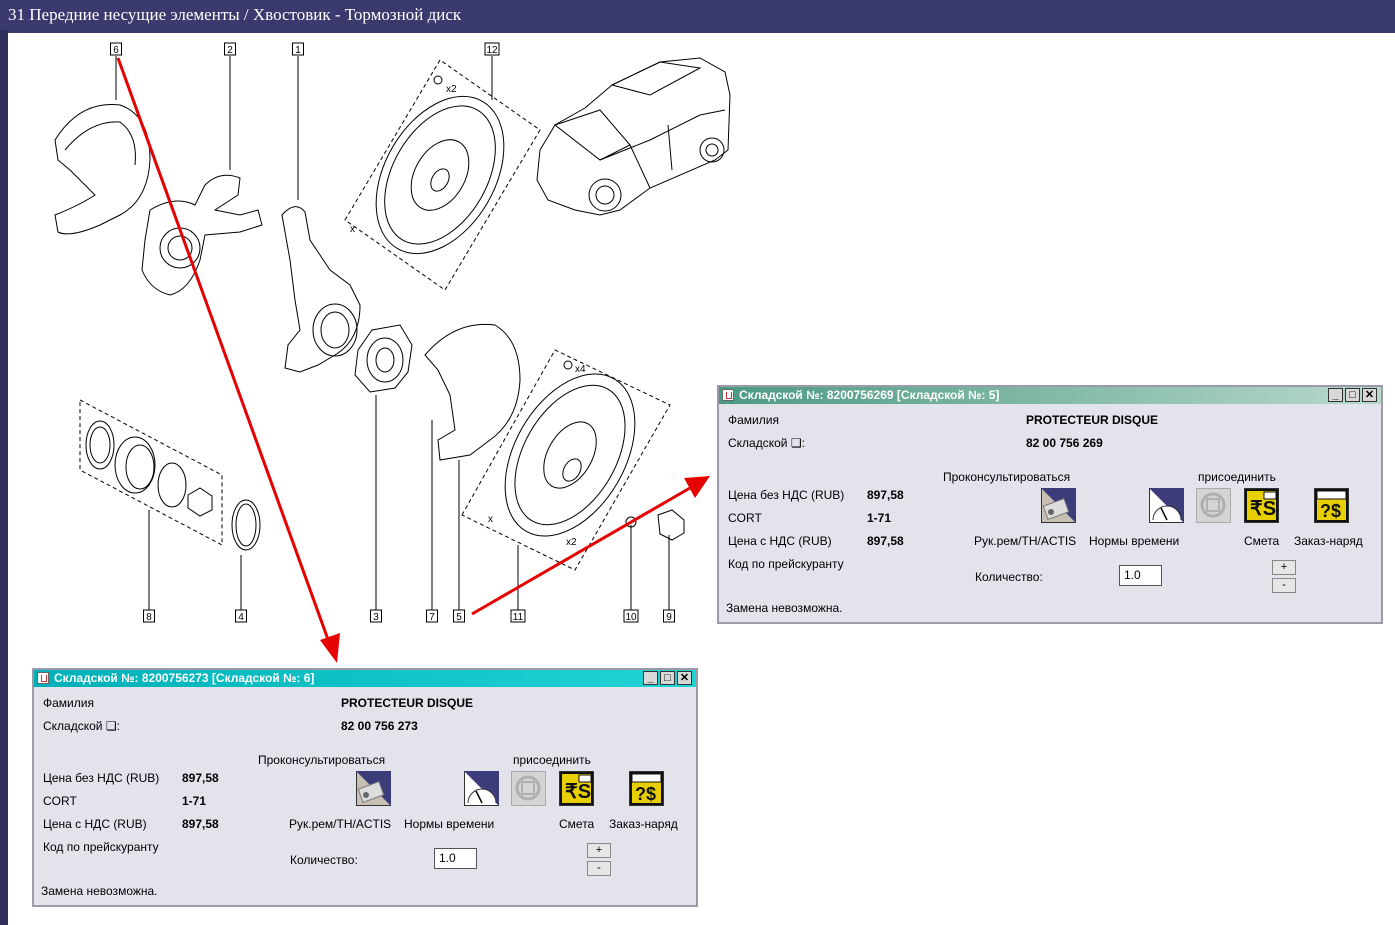 This screenshot has height=925, width=1395. I want to click on svg-text: 8, so click(149, 617).